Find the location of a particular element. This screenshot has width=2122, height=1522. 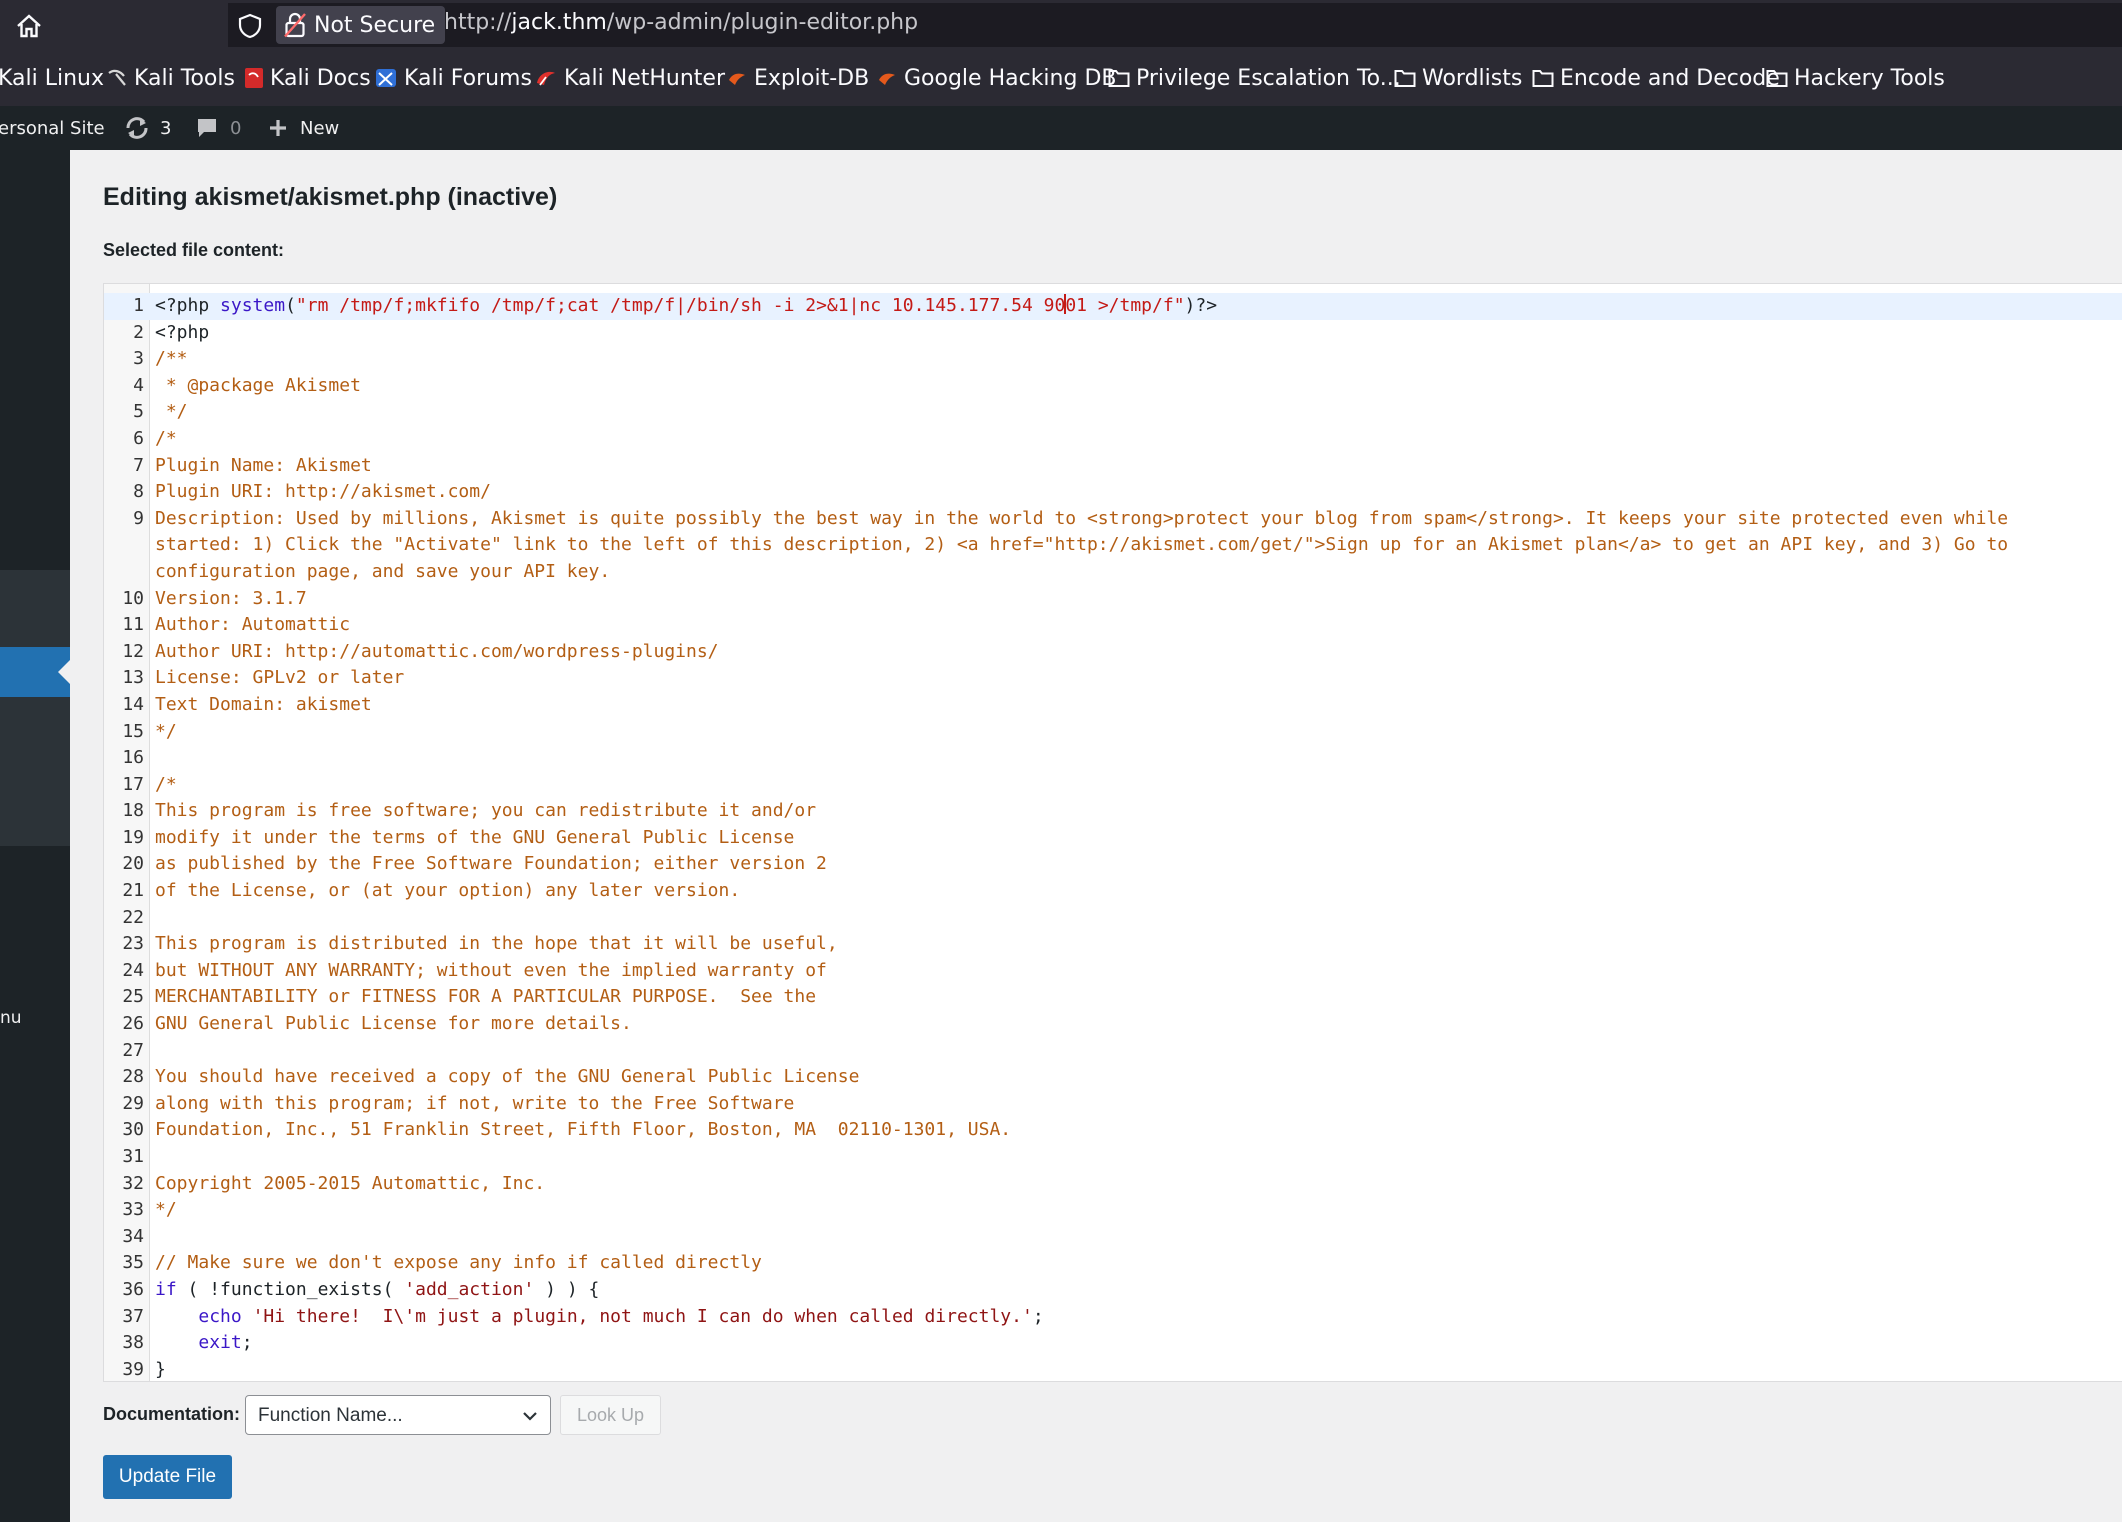

admin-bar-site-name: ersonal Site is located at coordinates (52, 128).